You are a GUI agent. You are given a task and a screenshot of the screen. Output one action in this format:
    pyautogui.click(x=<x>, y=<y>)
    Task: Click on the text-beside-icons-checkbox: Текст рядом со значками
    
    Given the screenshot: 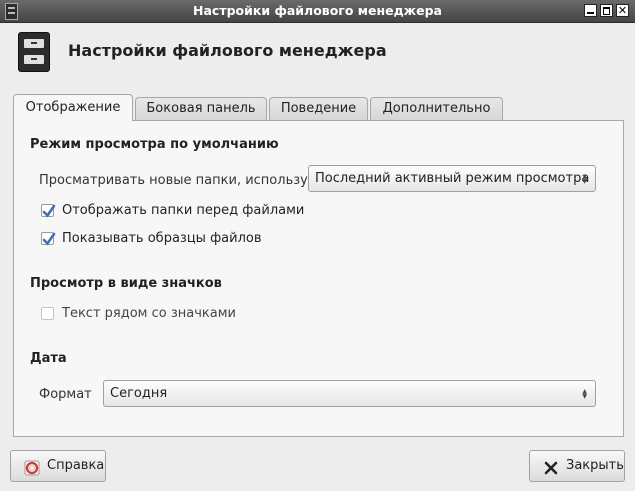 What is the action you would take?
    pyautogui.click(x=191, y=314)
    